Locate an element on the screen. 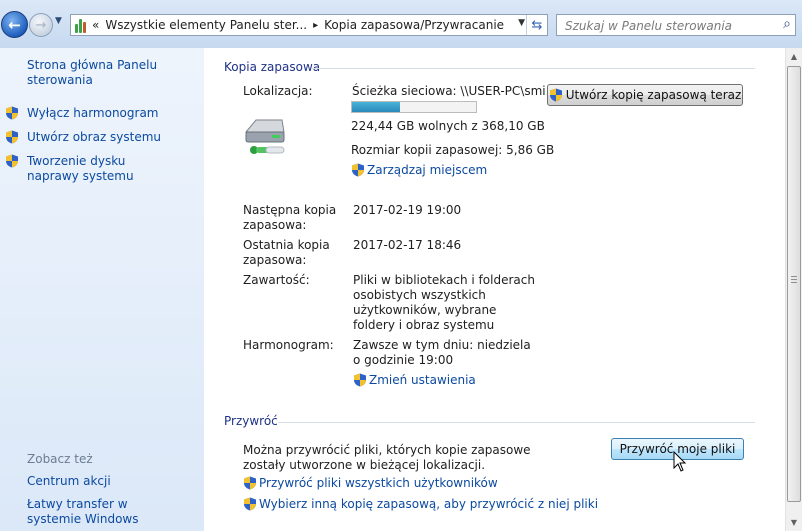  backup-now-label: Utwórz kopię zapasową teraz is located at coordinates (653, 95).